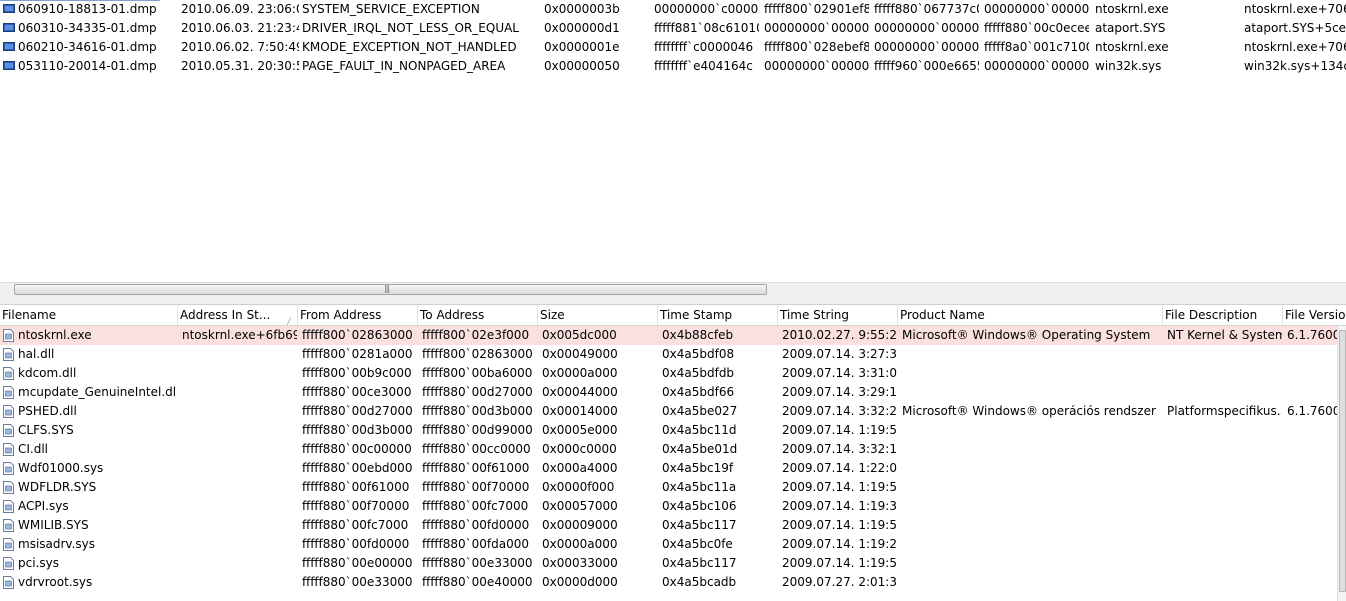 The height and width of the screenshot is (601, 1346). What do you see at coordinates (673, 301) in the screenshot?
I see `pane-splitter` at bounding box center [673, 301].